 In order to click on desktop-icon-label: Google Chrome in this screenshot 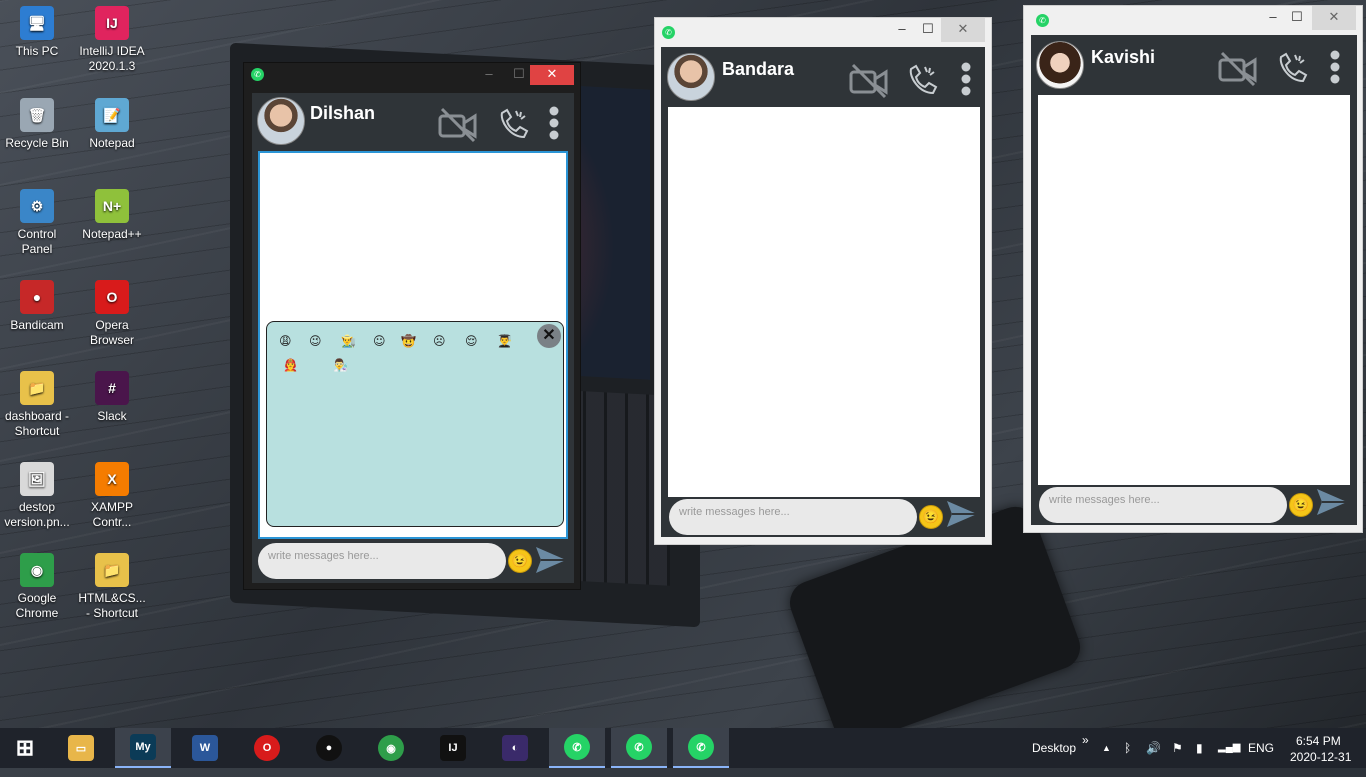, I will do `click(37, 605)`.